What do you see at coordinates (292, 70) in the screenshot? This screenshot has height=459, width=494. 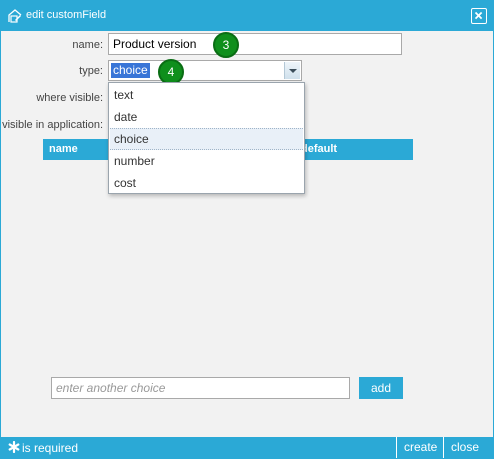 I see `chevron-down-icon` at bounding box center [292, 70].